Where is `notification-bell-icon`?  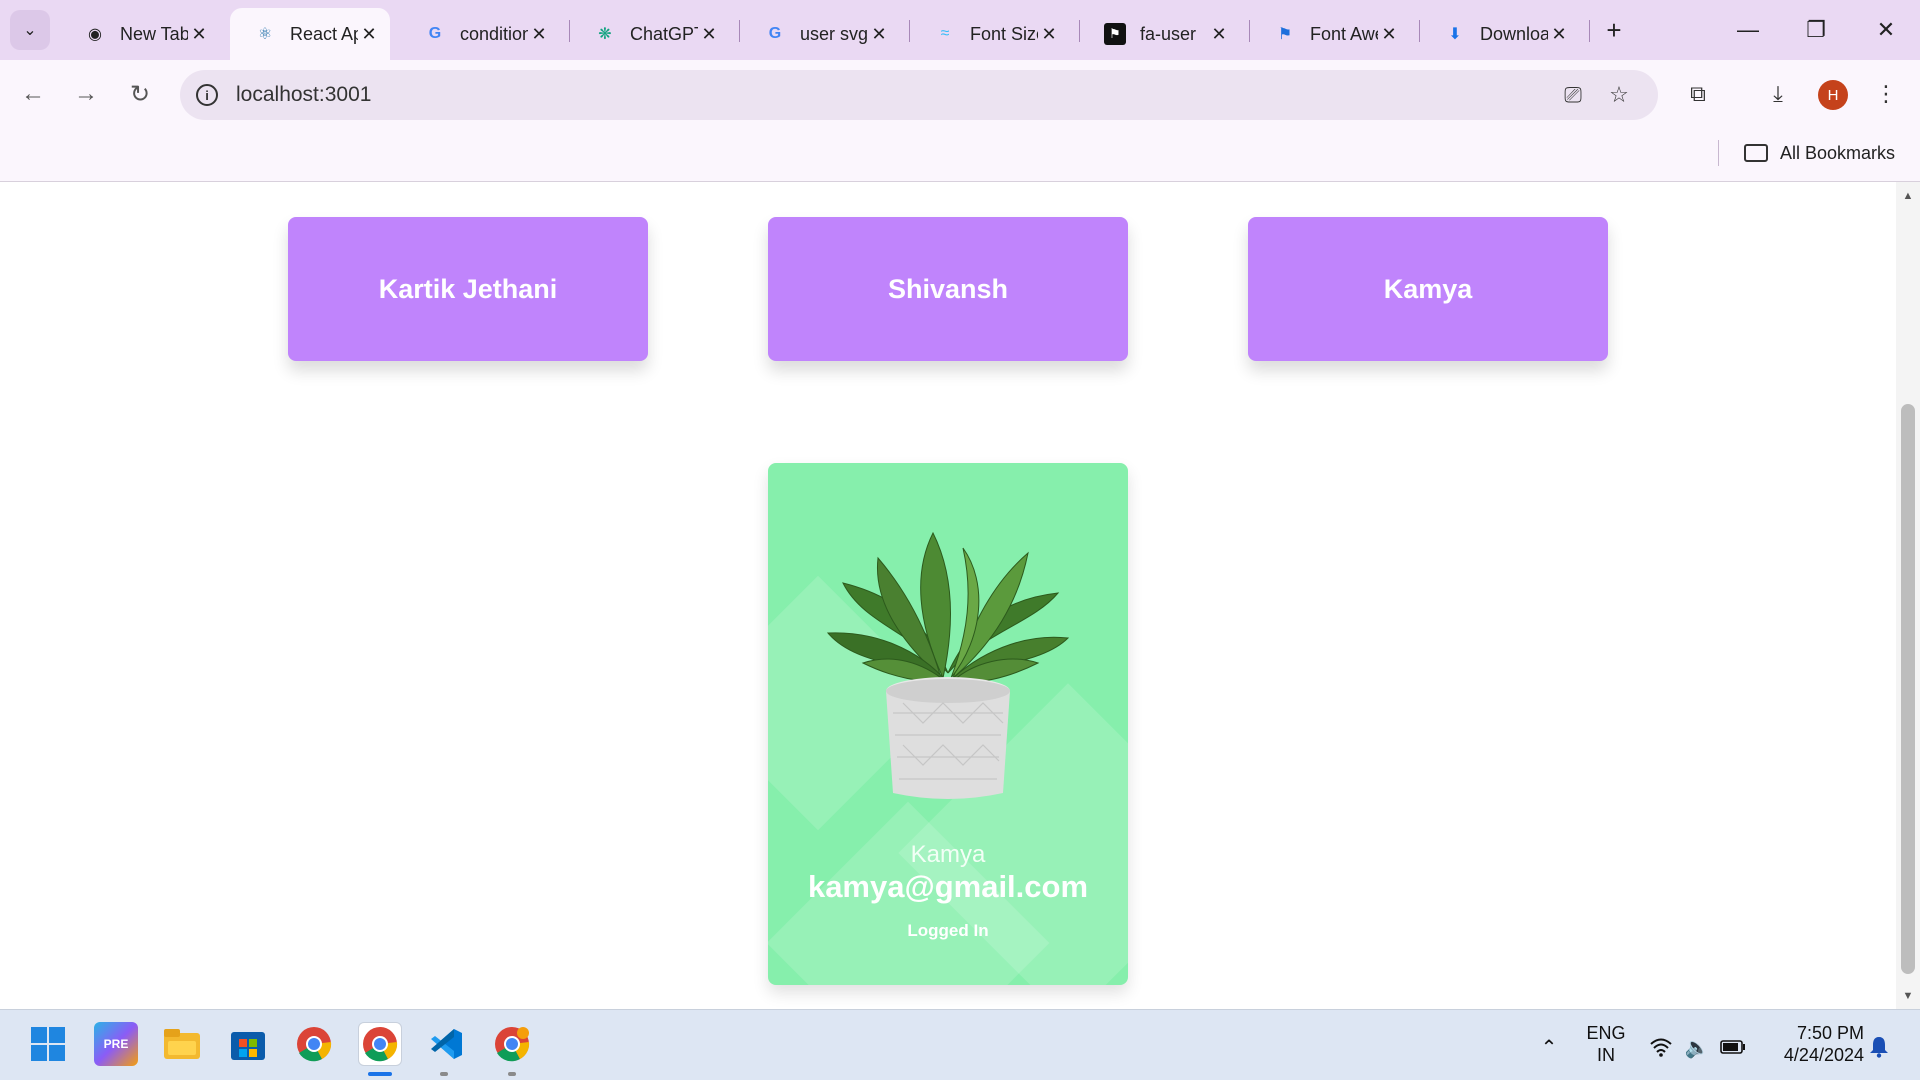
notification-bell-icon is located at coordinates (1879, 1047).